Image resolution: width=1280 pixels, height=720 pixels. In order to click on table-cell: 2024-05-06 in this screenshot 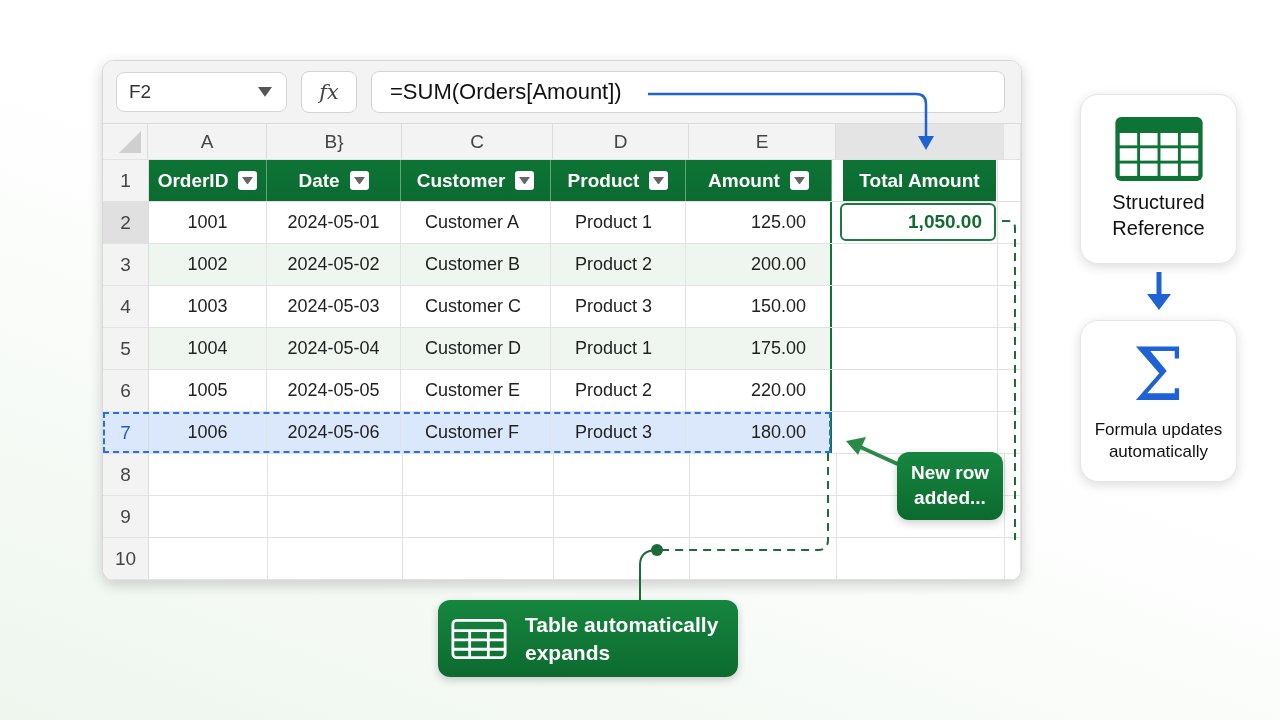, I will do `click(334, 432)`.